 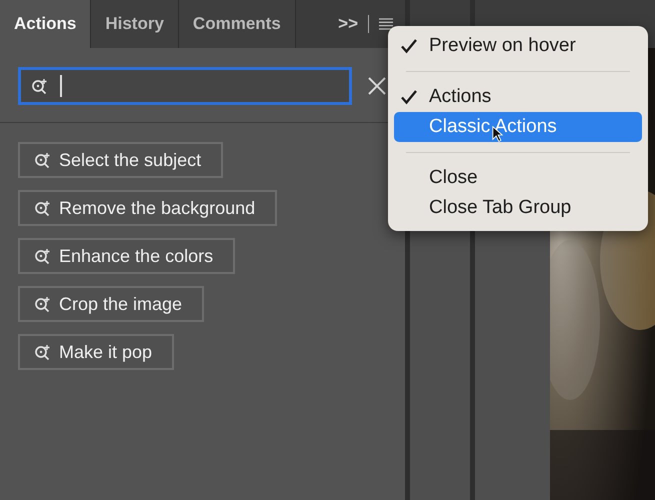 I want to click on action-button: Select the subject, so click(x=121, y=160).